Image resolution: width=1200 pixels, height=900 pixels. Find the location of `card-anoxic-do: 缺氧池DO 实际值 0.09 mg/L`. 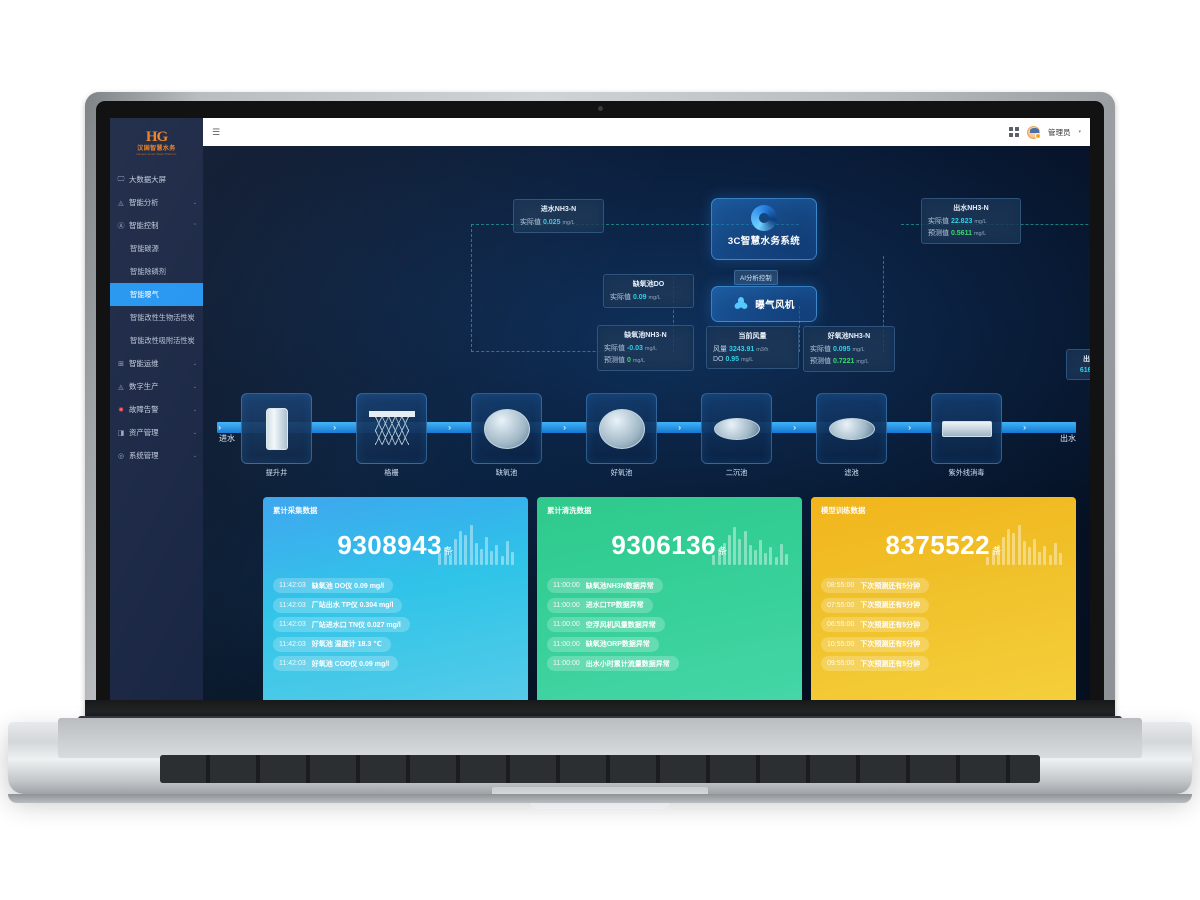

card-anoxic-do: 缺氧池DO 实际值 0.09 mg/L is located at coordinates (648, 291).